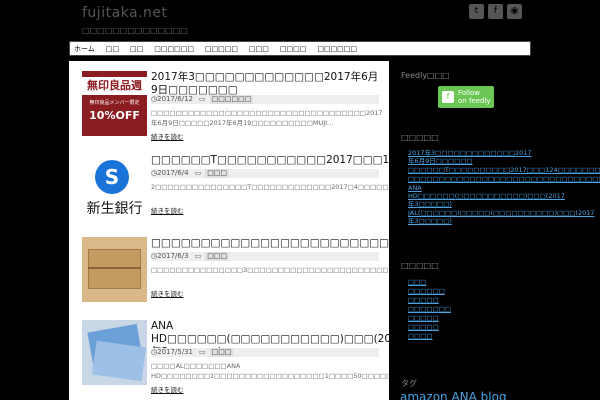 Image resolution: width=600 pixels, height=400 pixels. I want to click on social-links: t f ◉, so click(495, 11).